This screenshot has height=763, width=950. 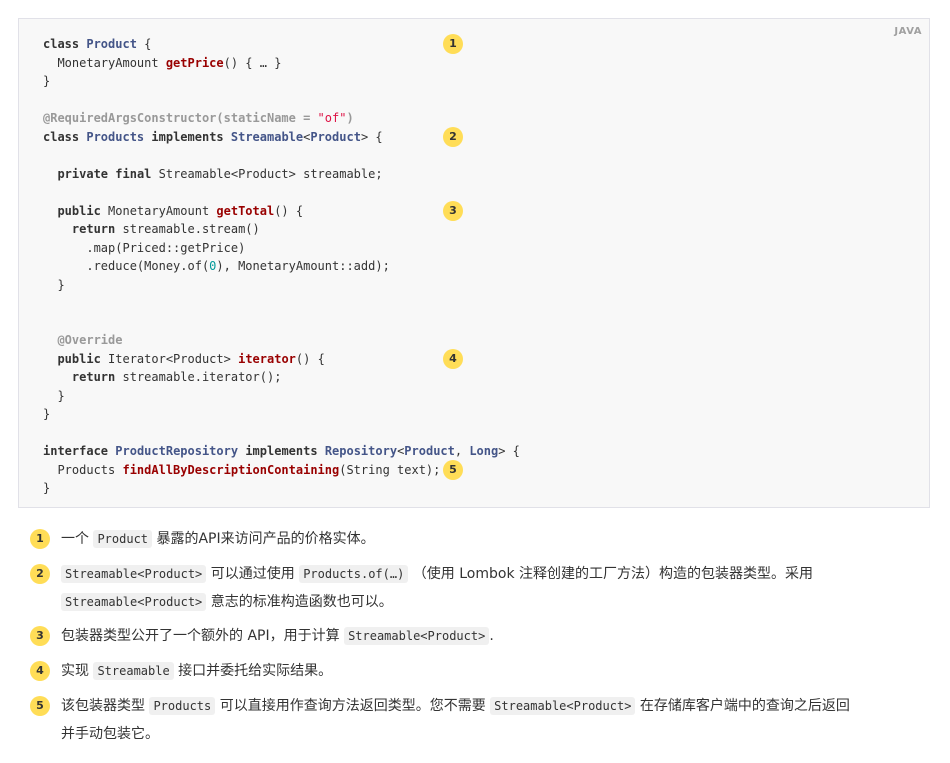 I want to click on code-token: Long, so click(x=484, y=451).